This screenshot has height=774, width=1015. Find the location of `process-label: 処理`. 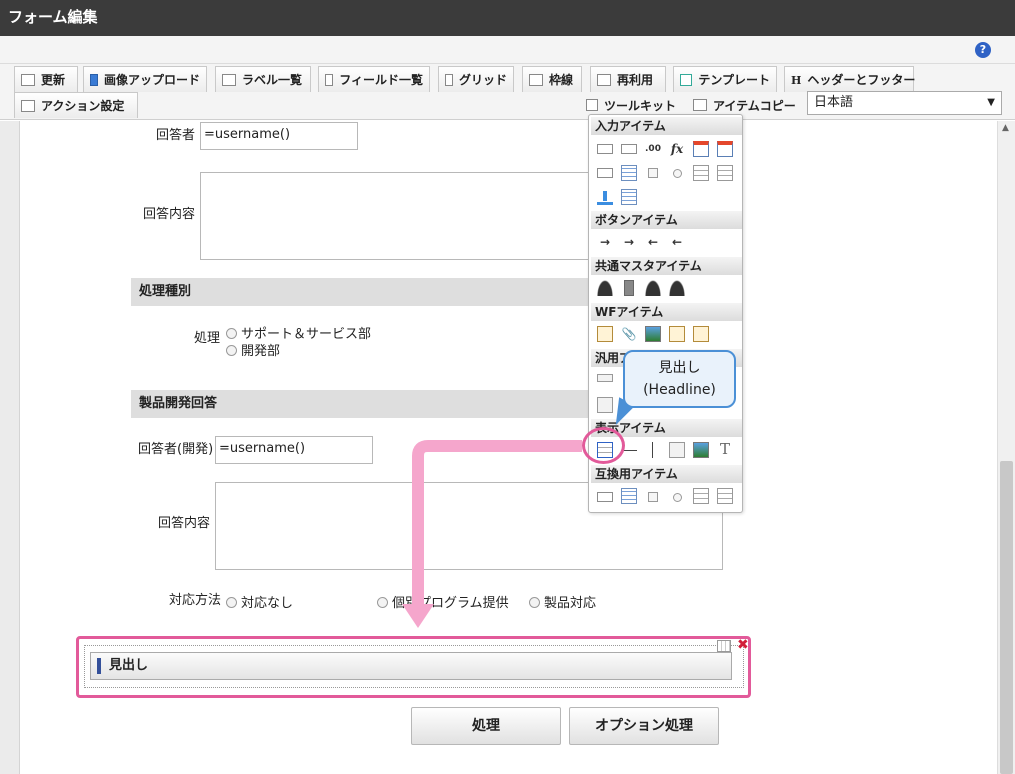

process-label: 処理 is located at coordinates (207, 338).